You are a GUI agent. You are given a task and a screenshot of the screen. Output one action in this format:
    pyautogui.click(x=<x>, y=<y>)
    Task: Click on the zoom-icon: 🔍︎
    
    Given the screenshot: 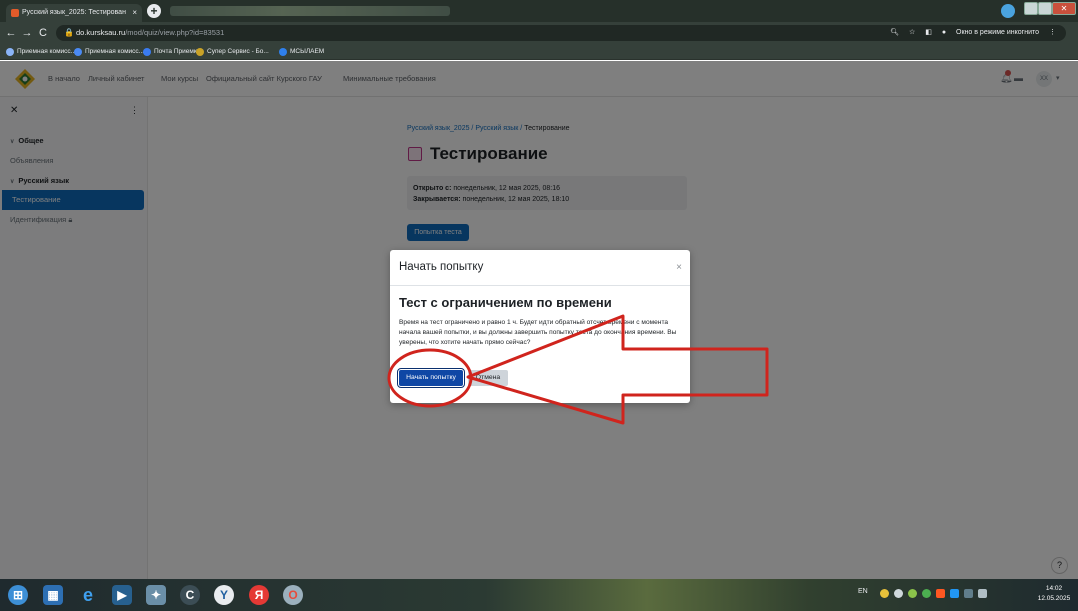 What is the action you would take?
    pyautogui.click(x=894, y=32)
    